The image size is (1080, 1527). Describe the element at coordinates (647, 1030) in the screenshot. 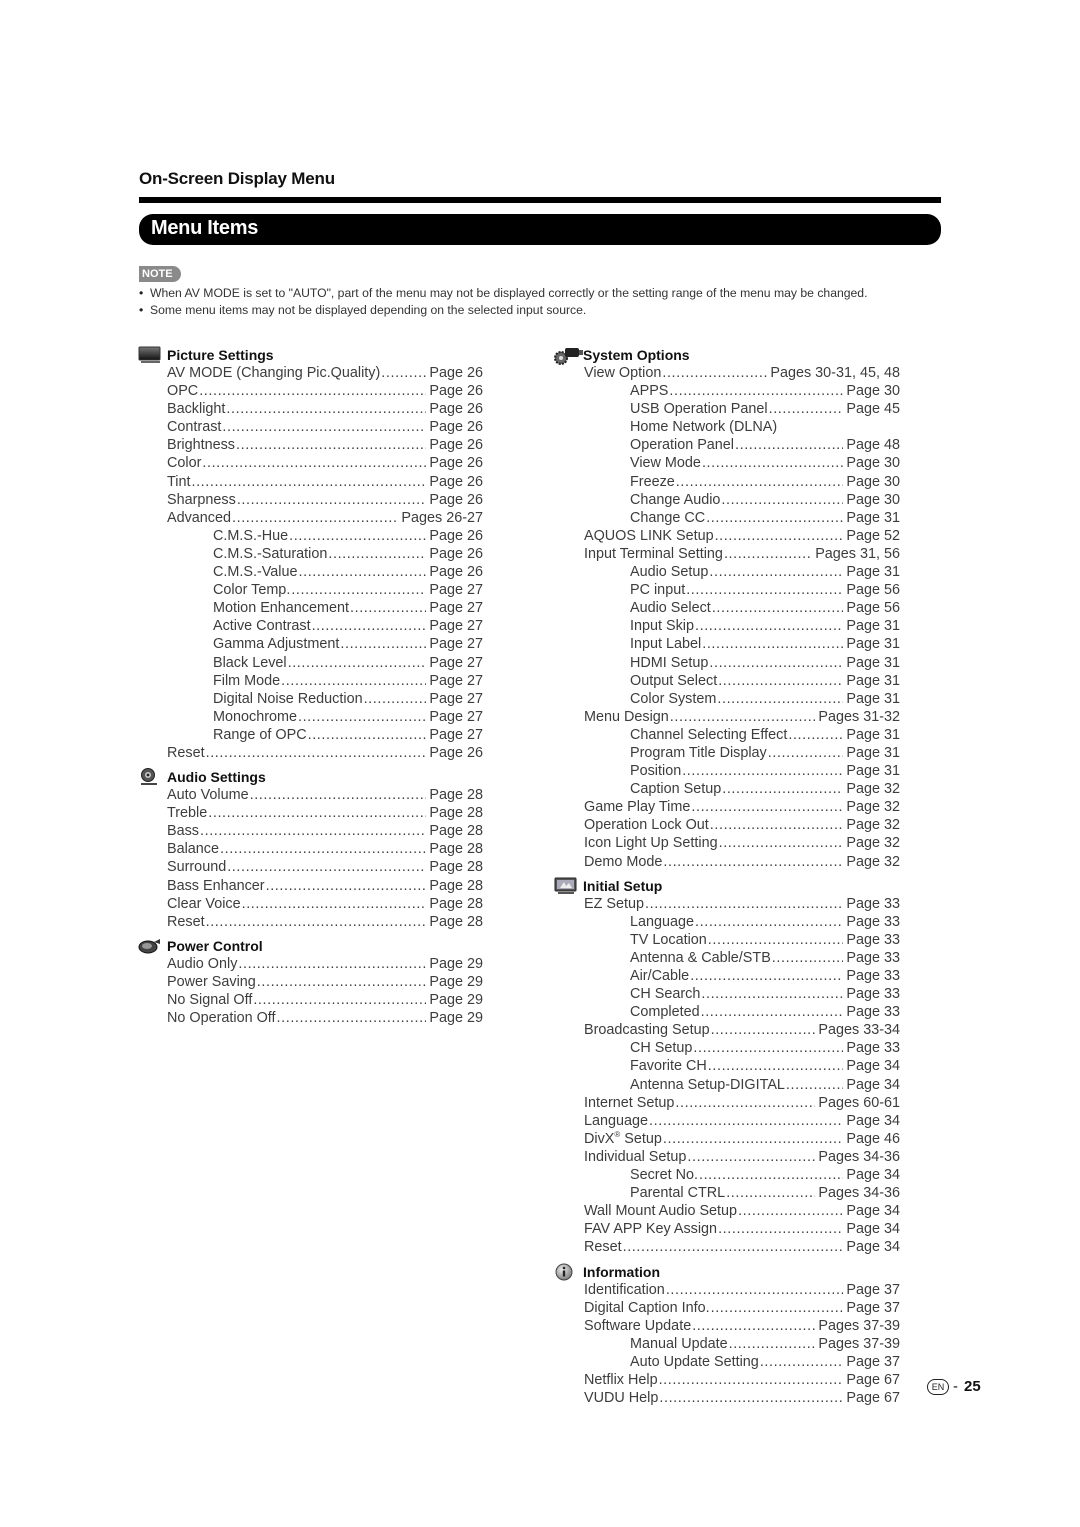

I see `menu-item-label: Broadcasting Setup` at that location.